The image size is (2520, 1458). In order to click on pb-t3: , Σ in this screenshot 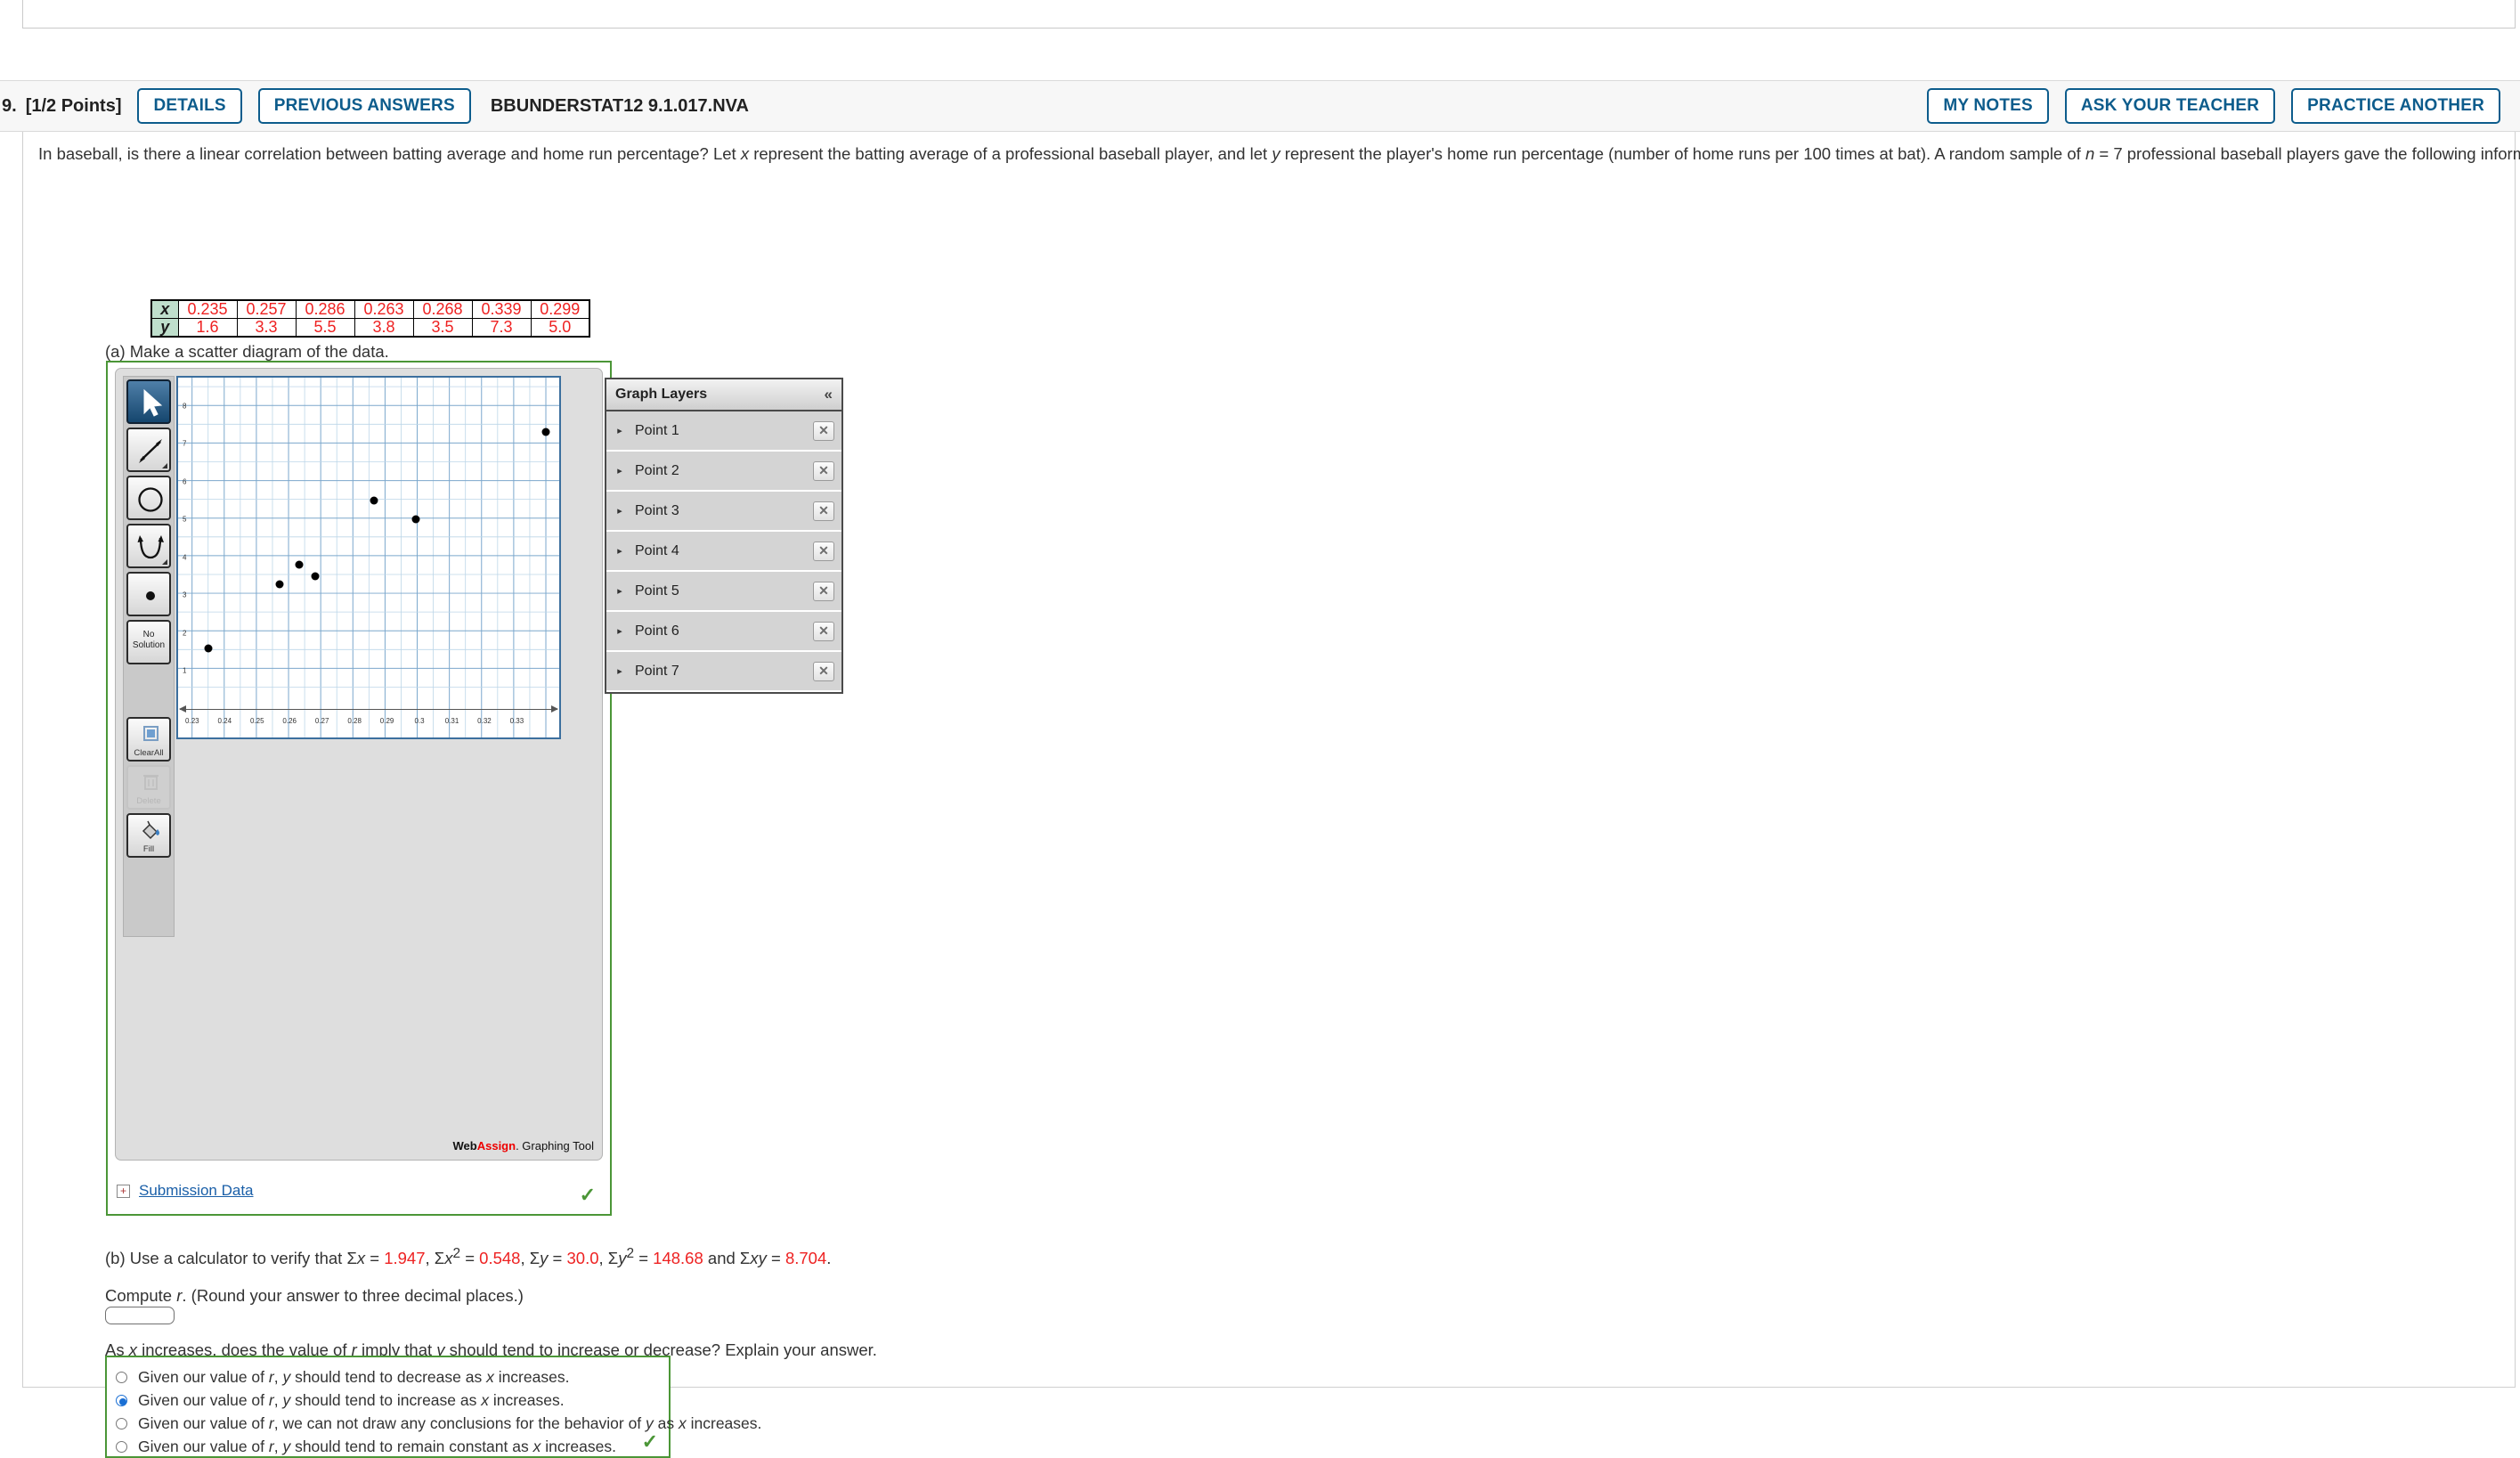, I will do `click(435, 1258)`.